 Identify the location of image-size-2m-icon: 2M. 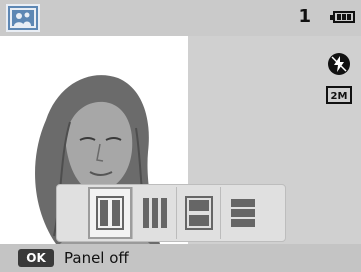
(339, 95).